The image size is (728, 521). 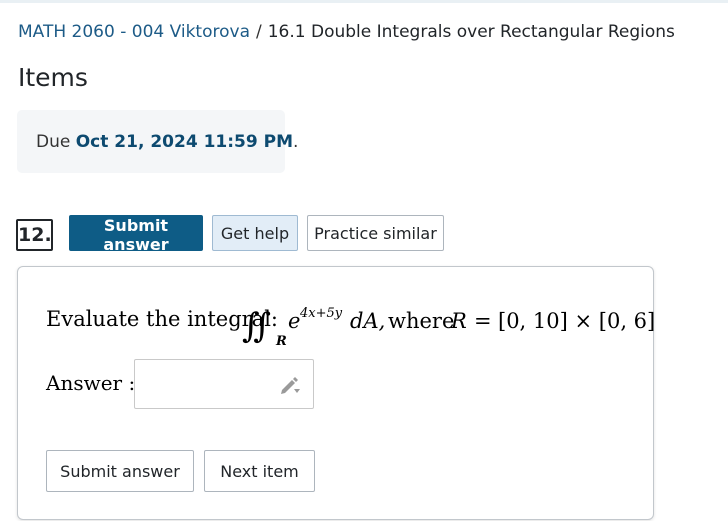 I want to click on due-text: Due Oct 21, 2024 11:59 PM., so click(x=167, y=142).